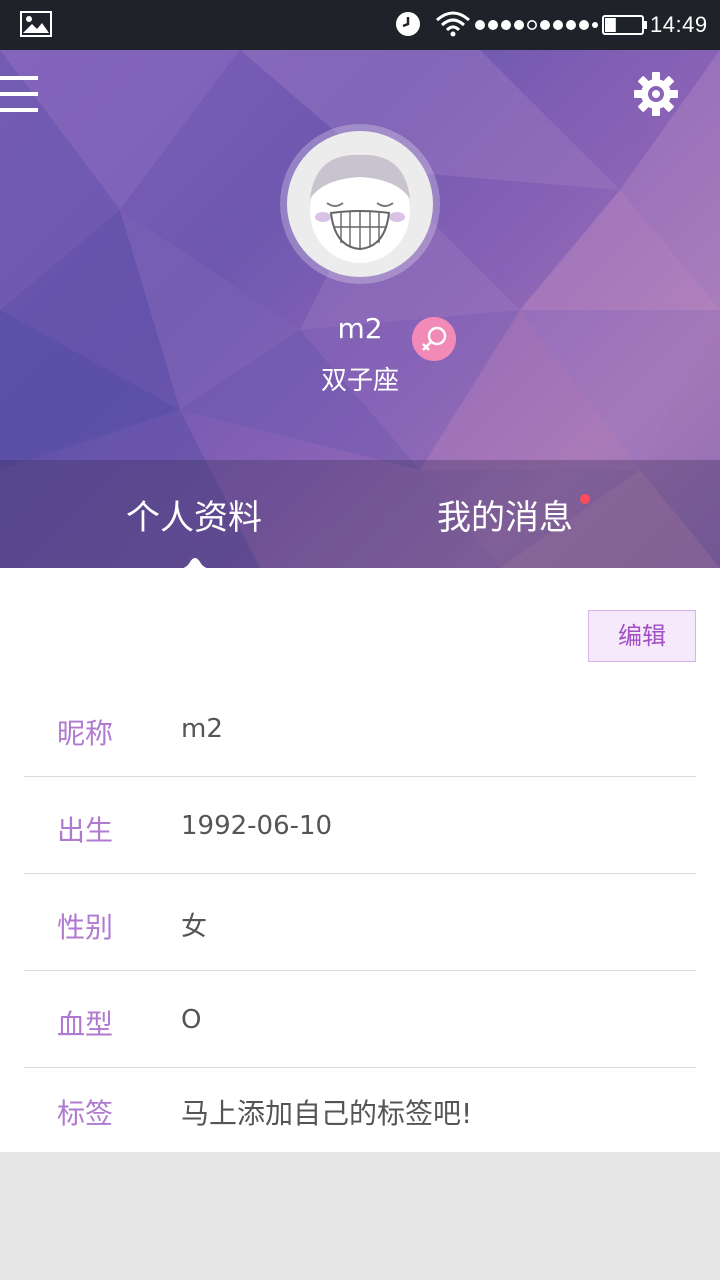 The height and width of the screenshot is (1280, 720). What do you see at coordinates (642, 636) in the screenshot?
I see `edit-button: 编辑` at bounding box center [642, 636].